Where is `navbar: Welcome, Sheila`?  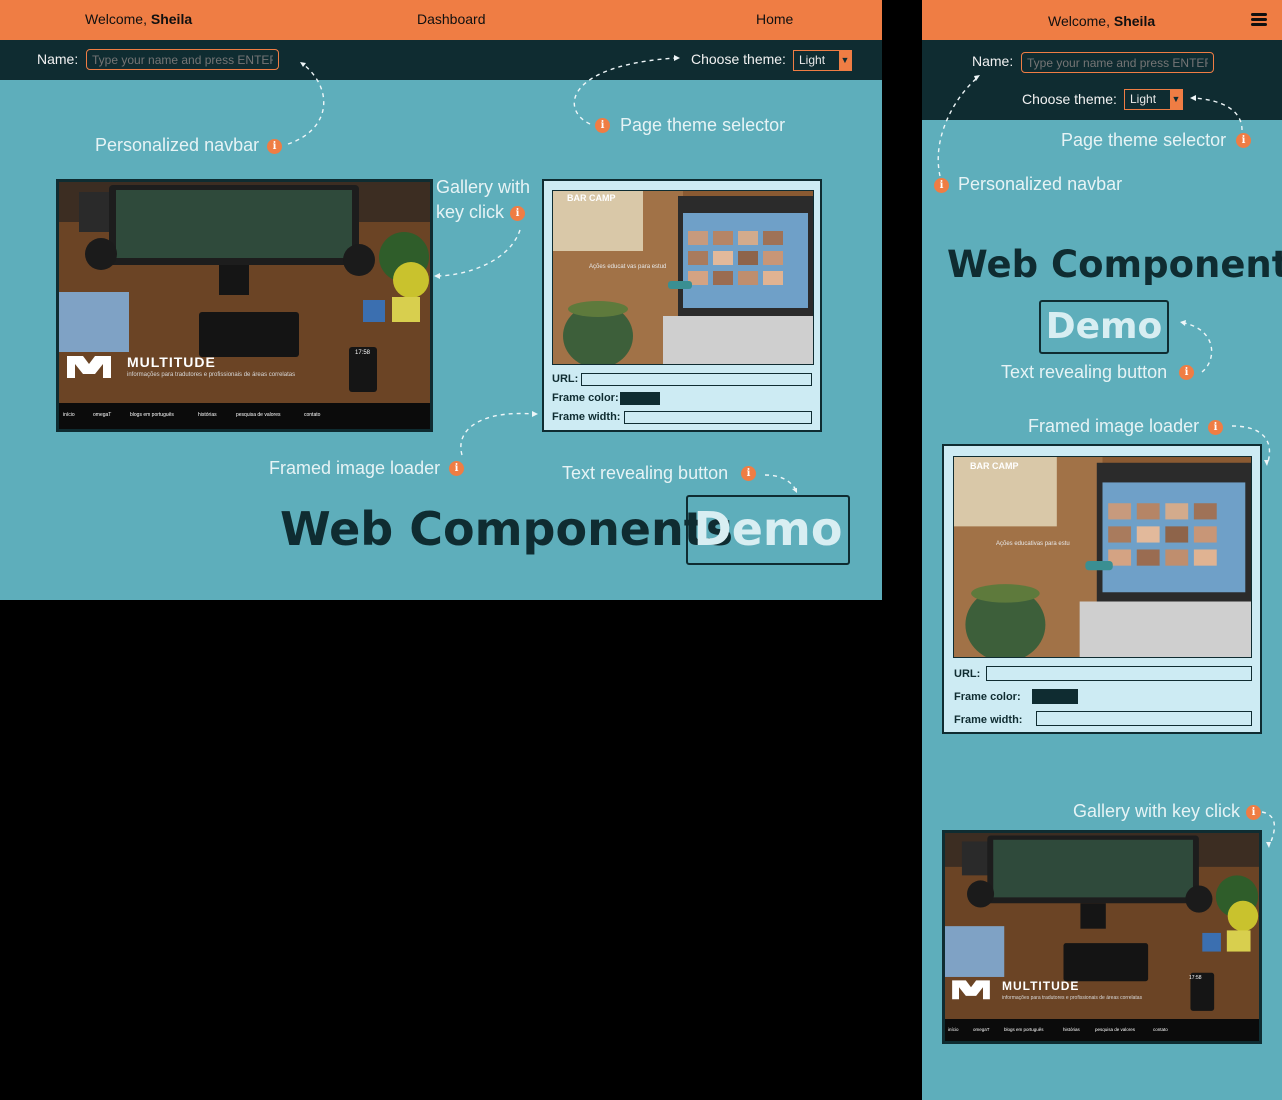
navbar: Welcome, Sheila is located at coordinates (1102, 20).